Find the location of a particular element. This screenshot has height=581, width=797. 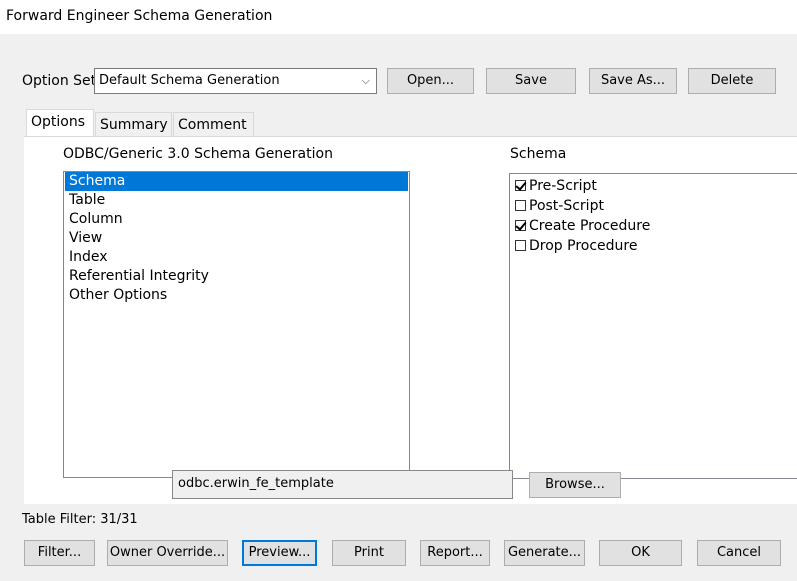

checkbox-post-script: Post-Script is located at coordinates (653, 206).